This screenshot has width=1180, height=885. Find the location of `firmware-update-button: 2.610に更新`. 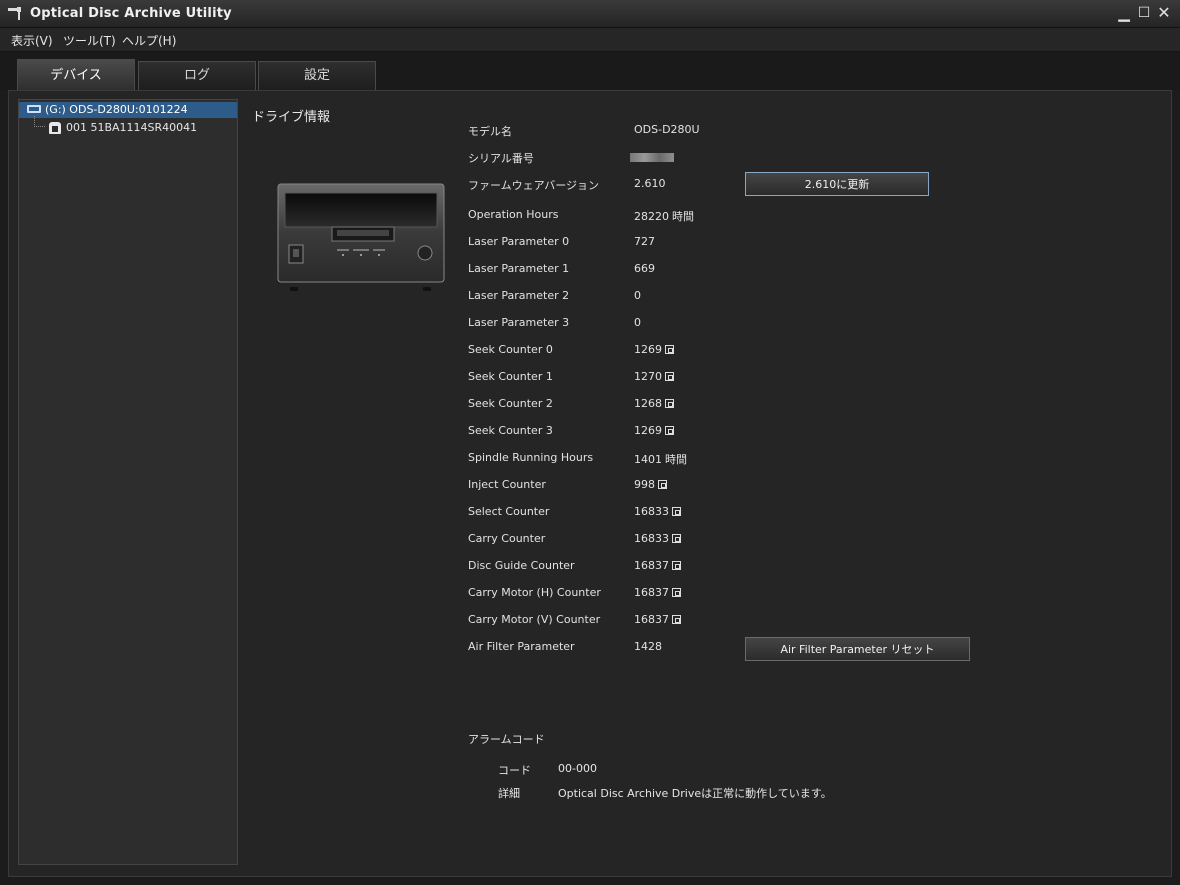

firmware-update-button: 2.610に更新 is located at coordinates (837, 184).